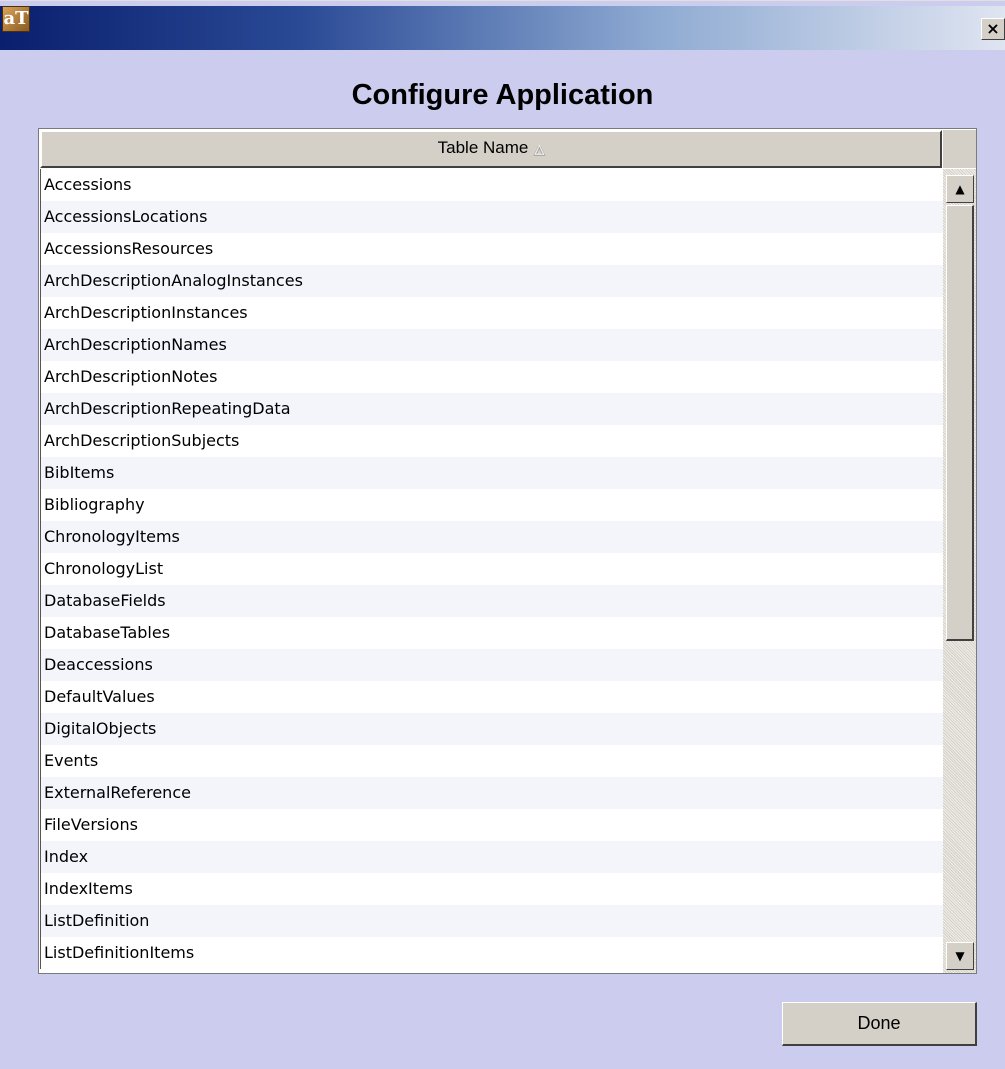 Image resolution: width=1005 pixels, height=1069 pixels. I want to click on table-row: ListDefinitionItems, so click(491, 953).